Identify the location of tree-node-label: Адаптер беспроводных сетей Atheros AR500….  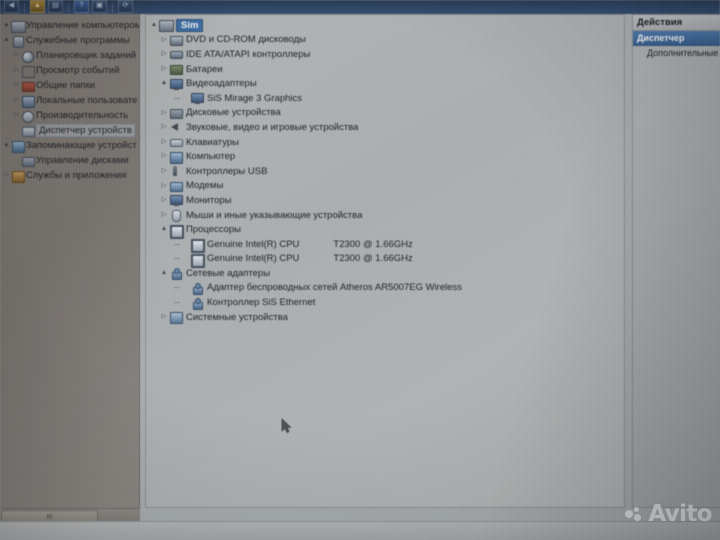
(335, 288).